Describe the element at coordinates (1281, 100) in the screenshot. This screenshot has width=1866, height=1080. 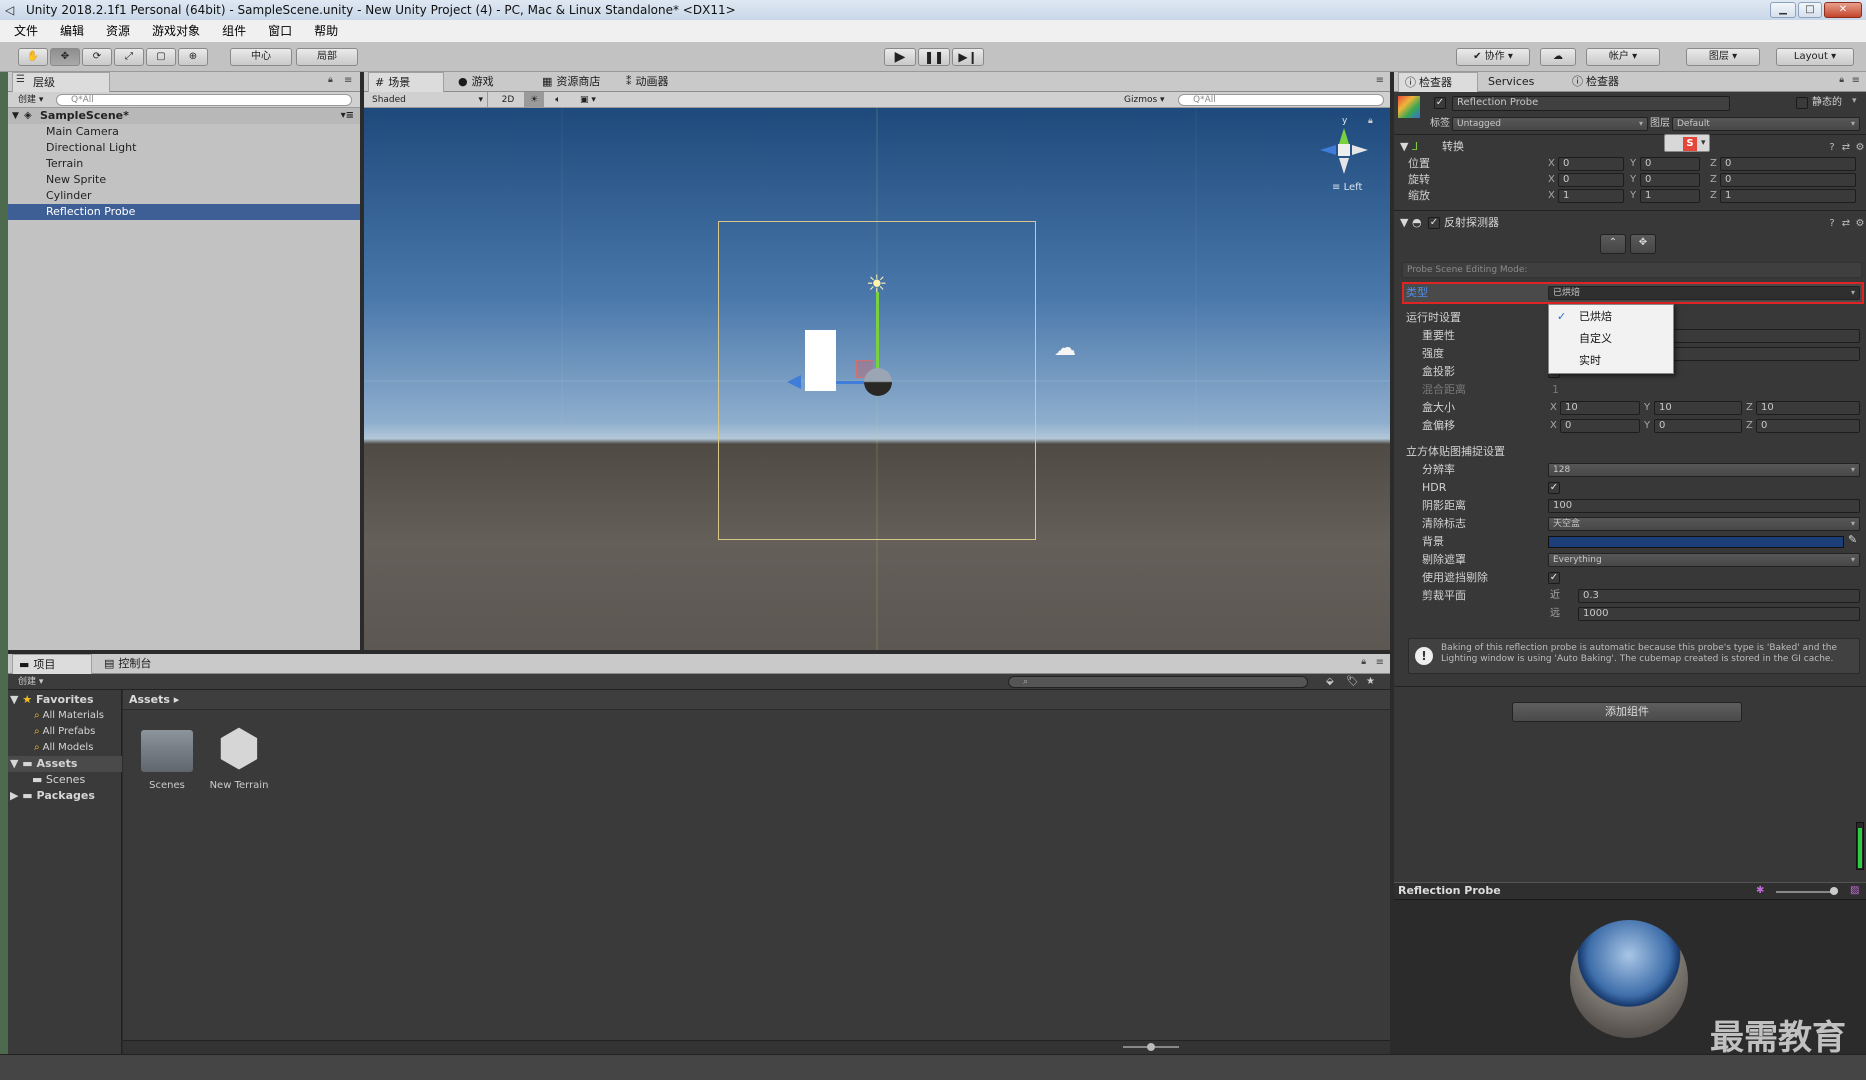
I see `scene-search: Q*All` at that location.